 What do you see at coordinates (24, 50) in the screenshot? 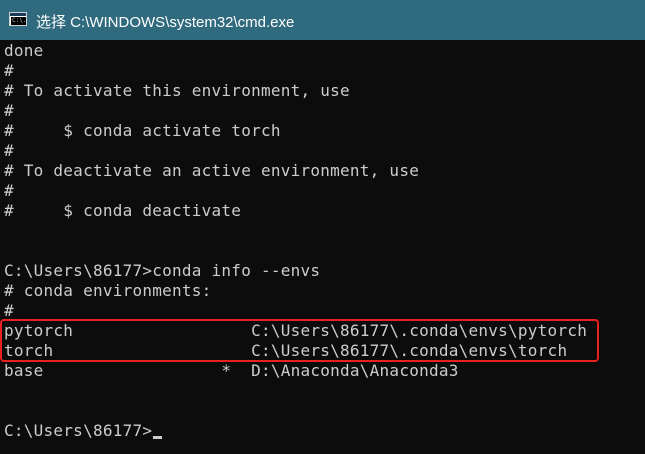
I see `terminal-line: done` at bounding box center [24, 50].